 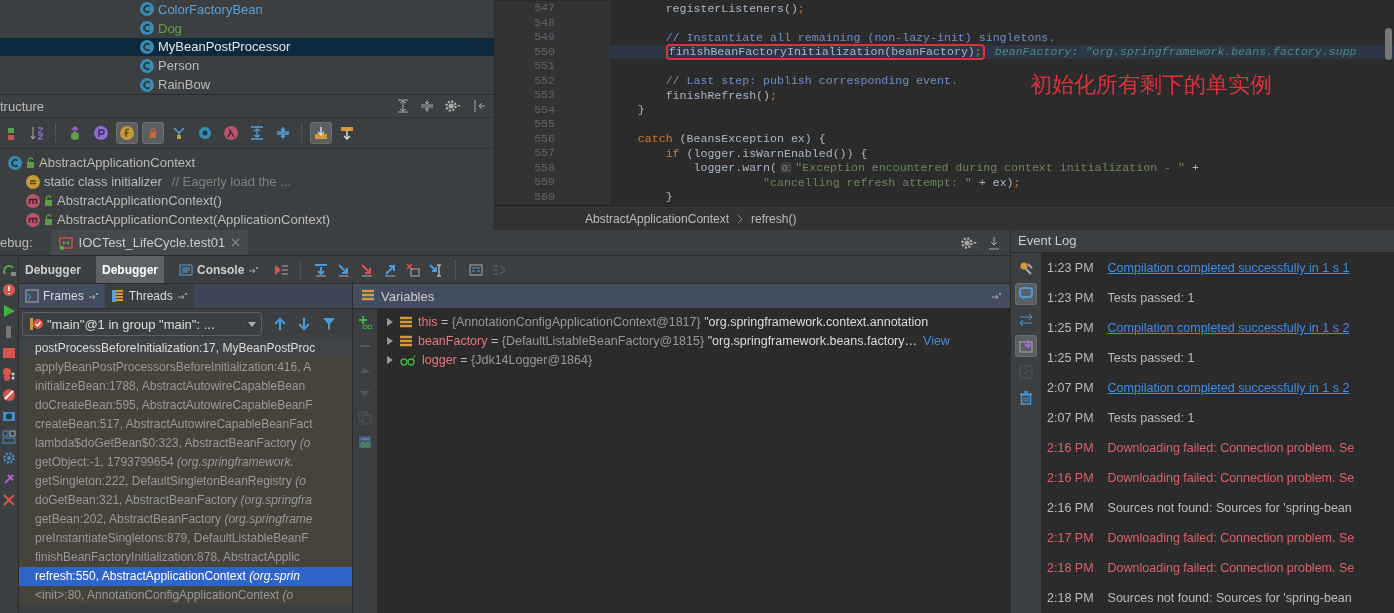 I want to click on down-arrow-icon, so click(x=304, y=324).